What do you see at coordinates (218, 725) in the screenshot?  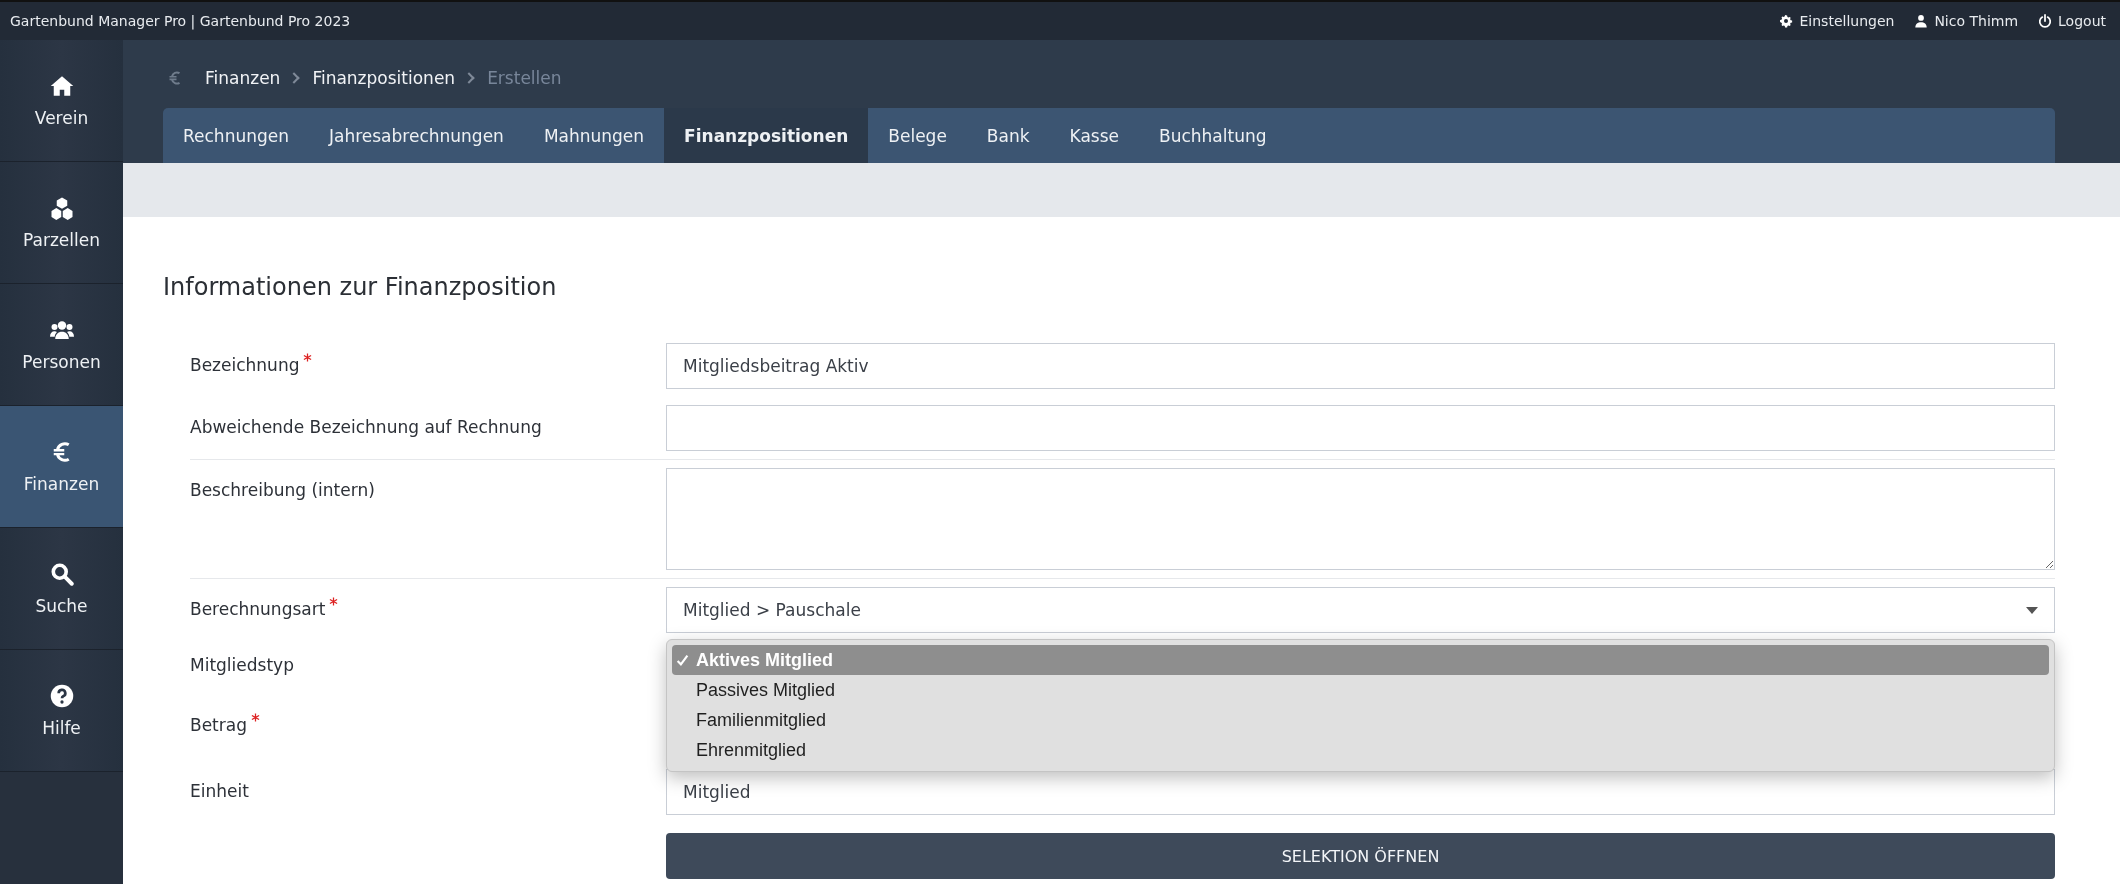 I see `field-label: Betrag` at bounding box center [218, 725].